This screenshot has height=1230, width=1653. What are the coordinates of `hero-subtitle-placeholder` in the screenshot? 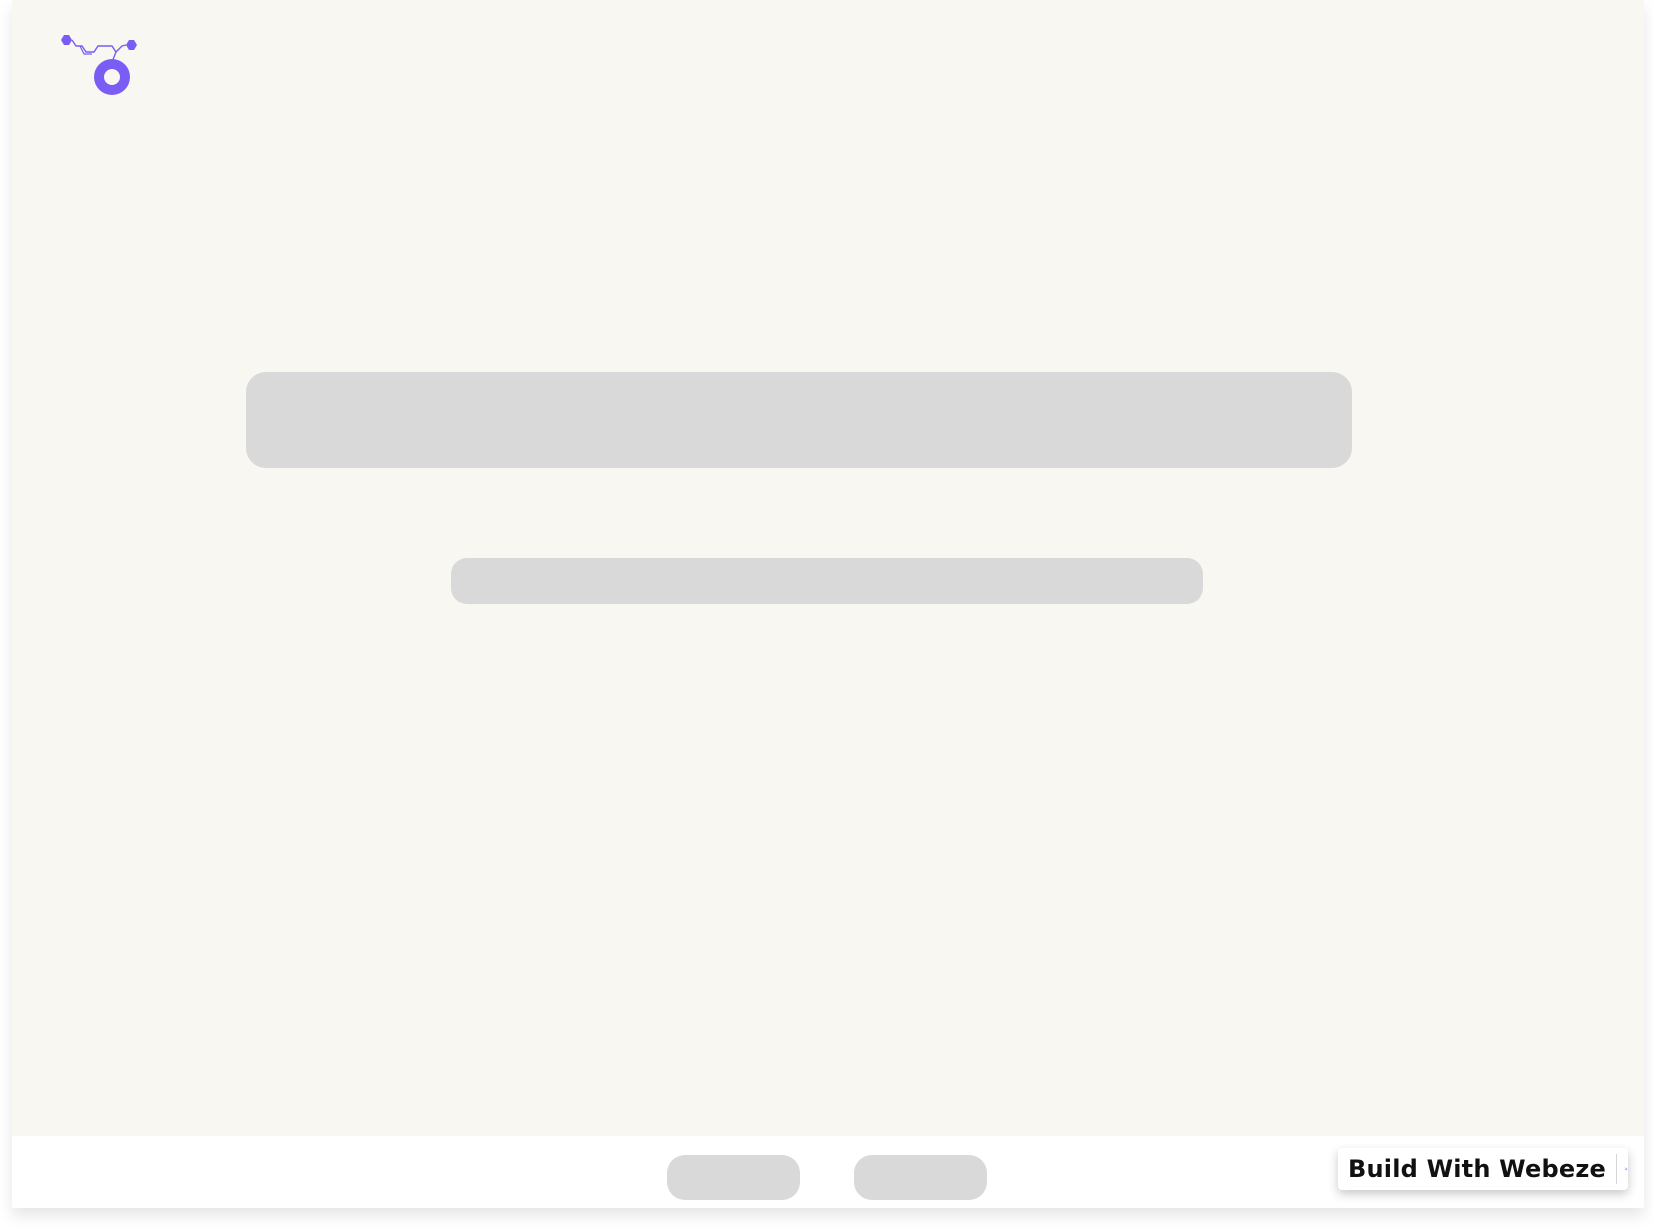 It's located at (827, 581).